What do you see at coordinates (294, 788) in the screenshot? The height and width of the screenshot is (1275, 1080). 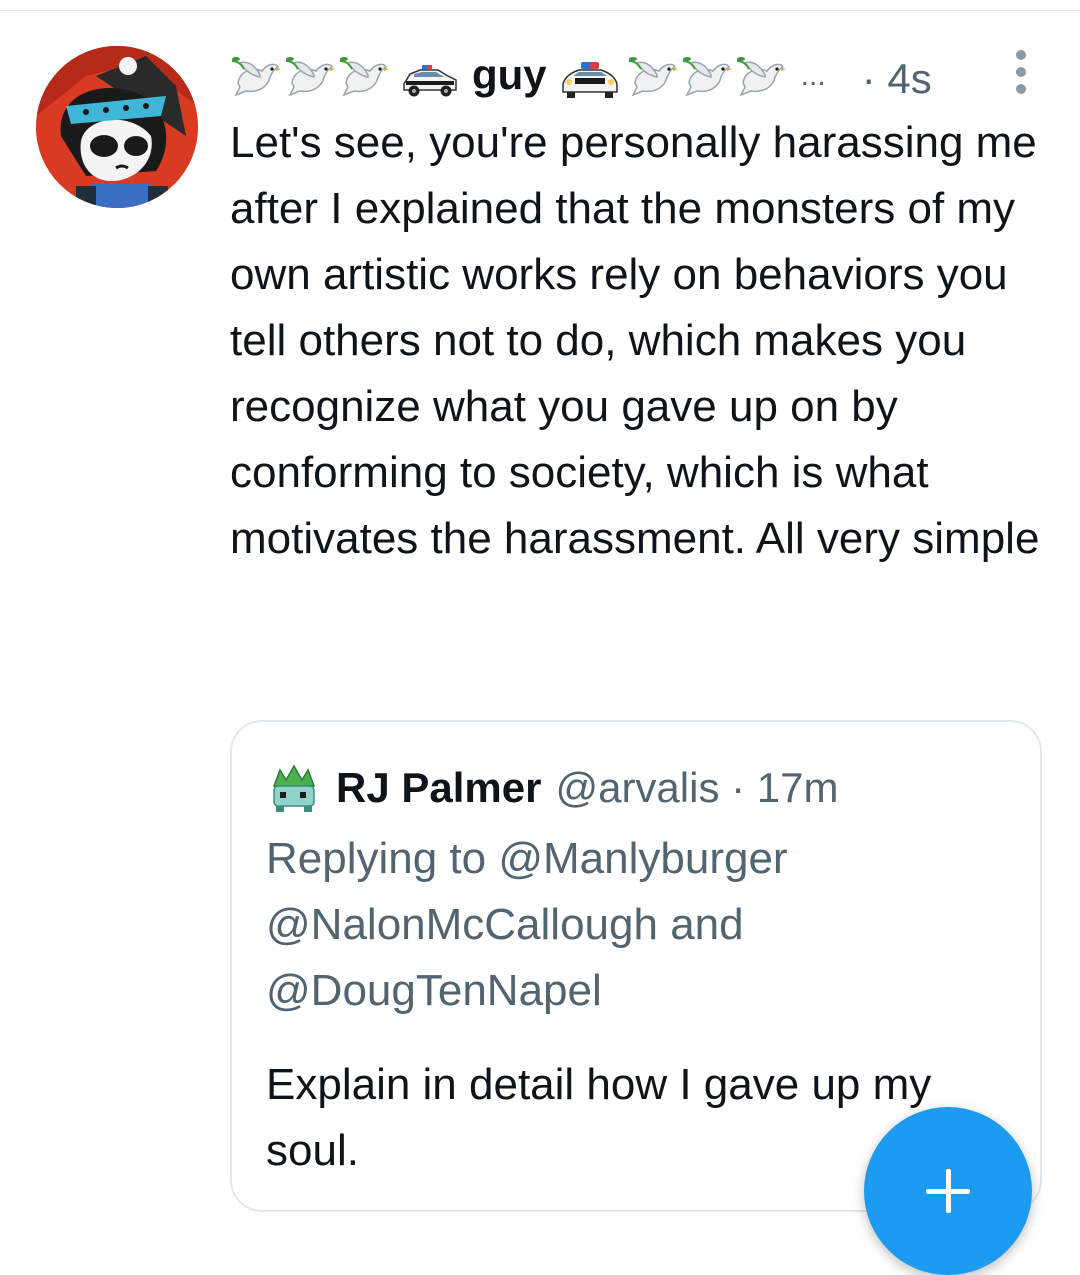 I see `quoted-avatar` at bounding box center [294, 788].